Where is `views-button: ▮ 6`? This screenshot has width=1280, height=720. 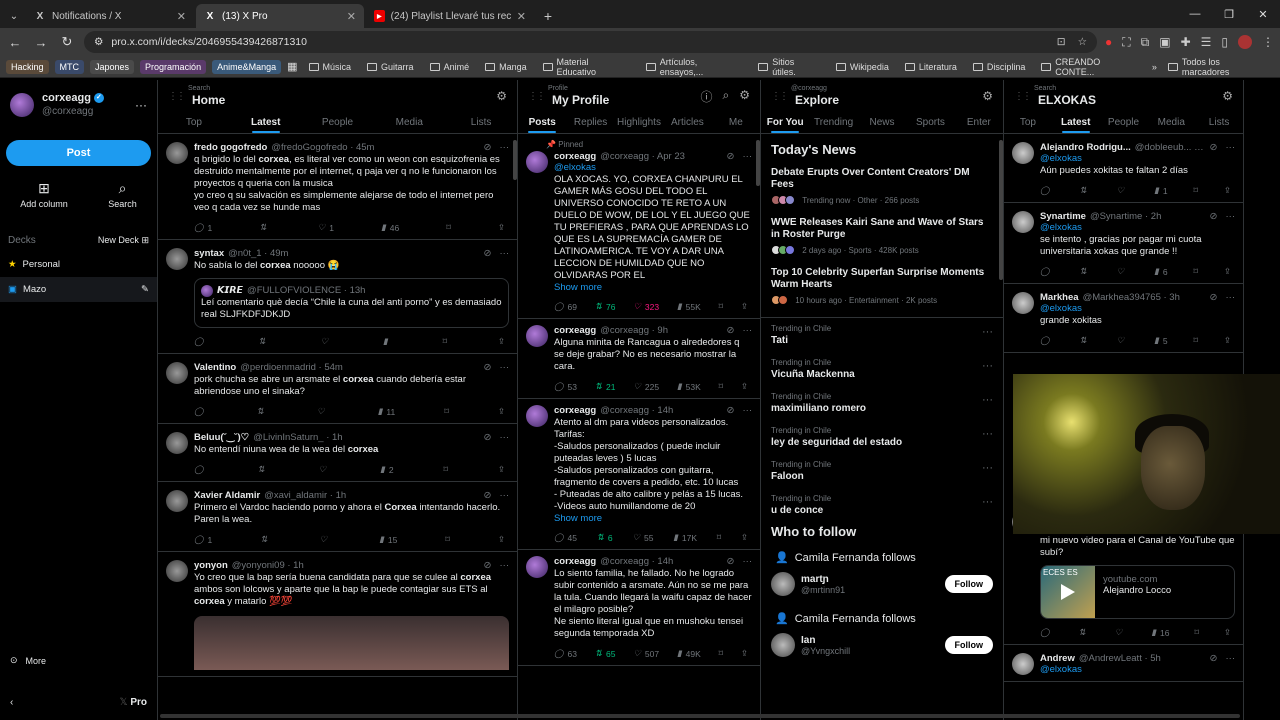 views-button: ▮ 6 is located at coordinates (1160, 271).